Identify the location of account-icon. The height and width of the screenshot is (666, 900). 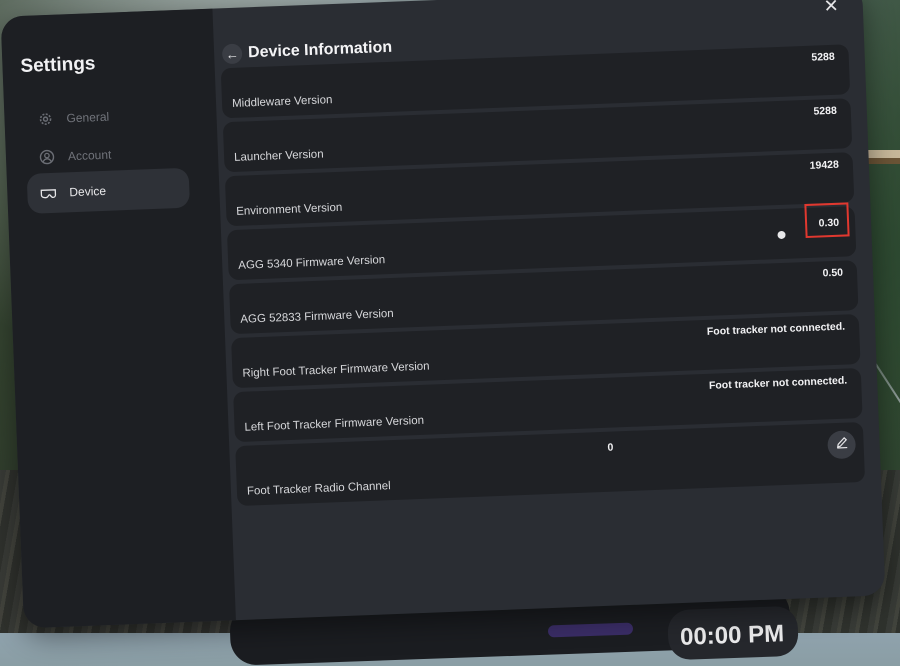
(47, 157).